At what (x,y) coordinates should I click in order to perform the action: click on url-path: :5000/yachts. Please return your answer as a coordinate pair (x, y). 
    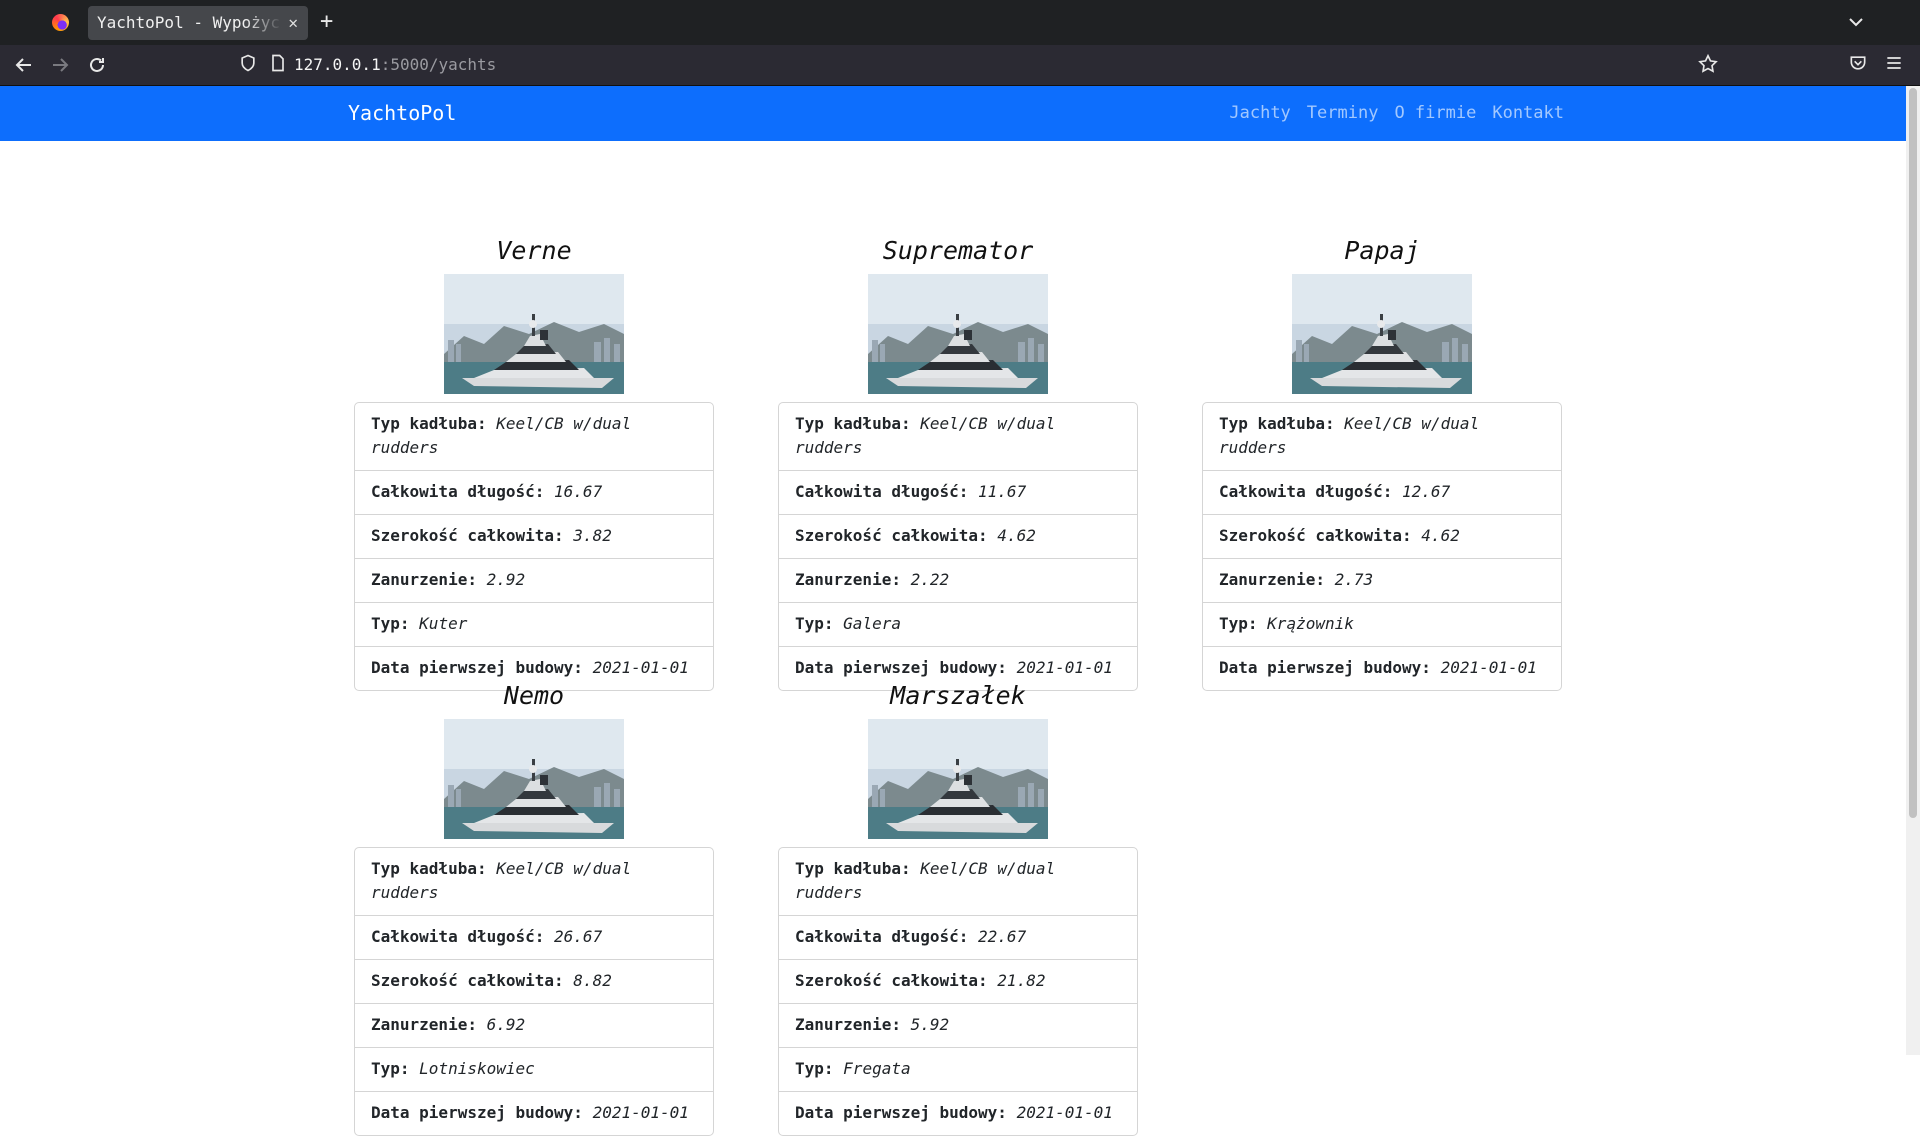
    Looking at the image, I should click on (438, 64).